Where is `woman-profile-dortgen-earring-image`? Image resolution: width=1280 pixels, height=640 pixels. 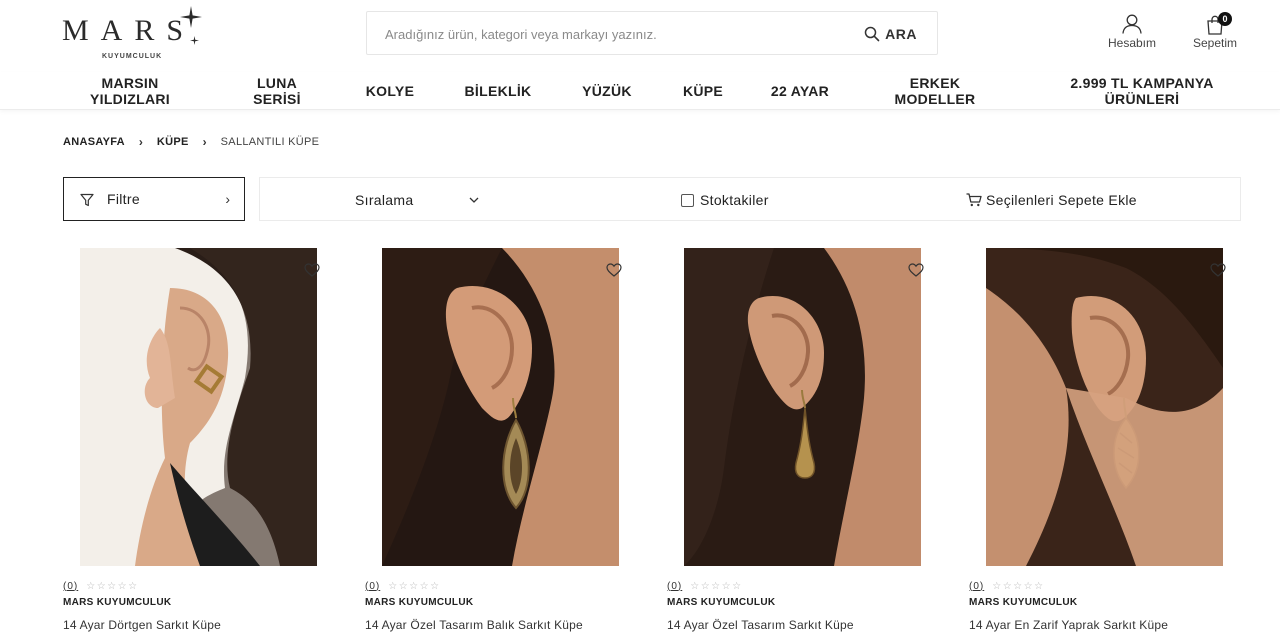 woman-profile-dortgen-earring-image is located at coordinates (198, 407).